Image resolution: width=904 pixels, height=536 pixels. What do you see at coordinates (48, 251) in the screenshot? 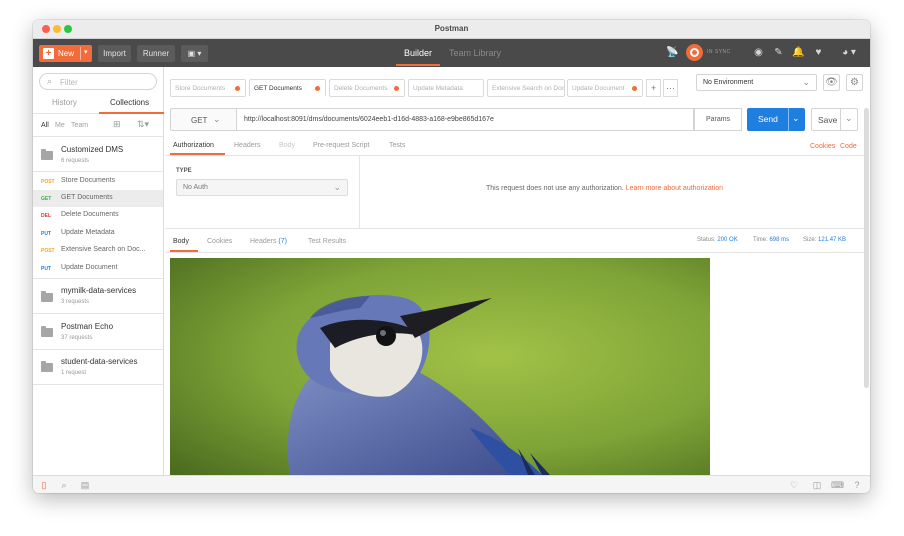
I see `method-badge: POST` at bounding box center [48, 251].